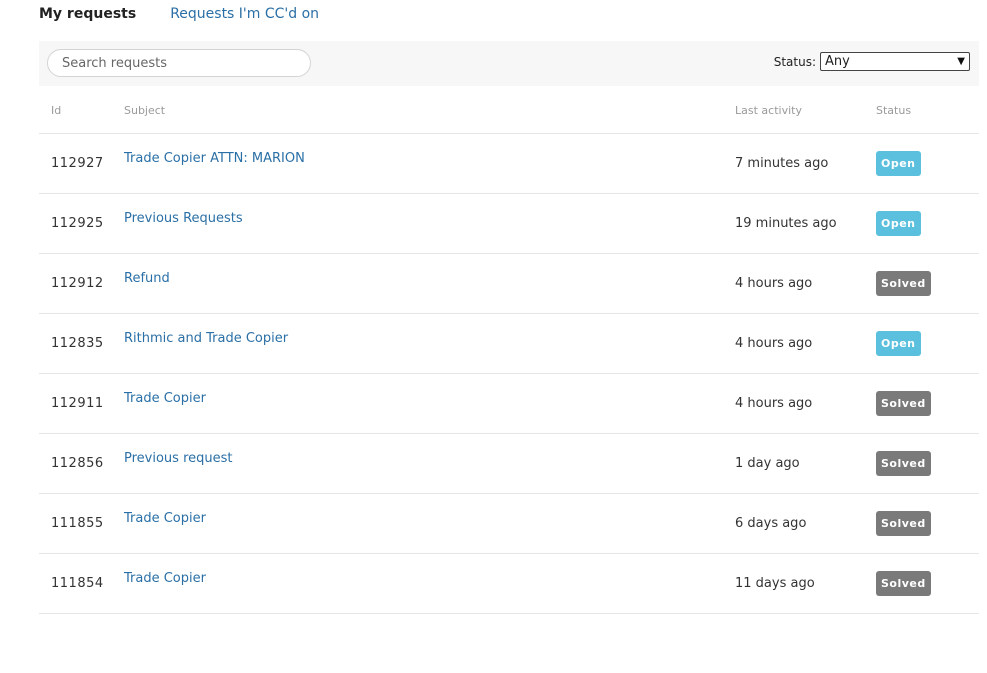 The height and width of the screenshot is (673, 987). I want to click on request-id: 112927, so click(77, 163).